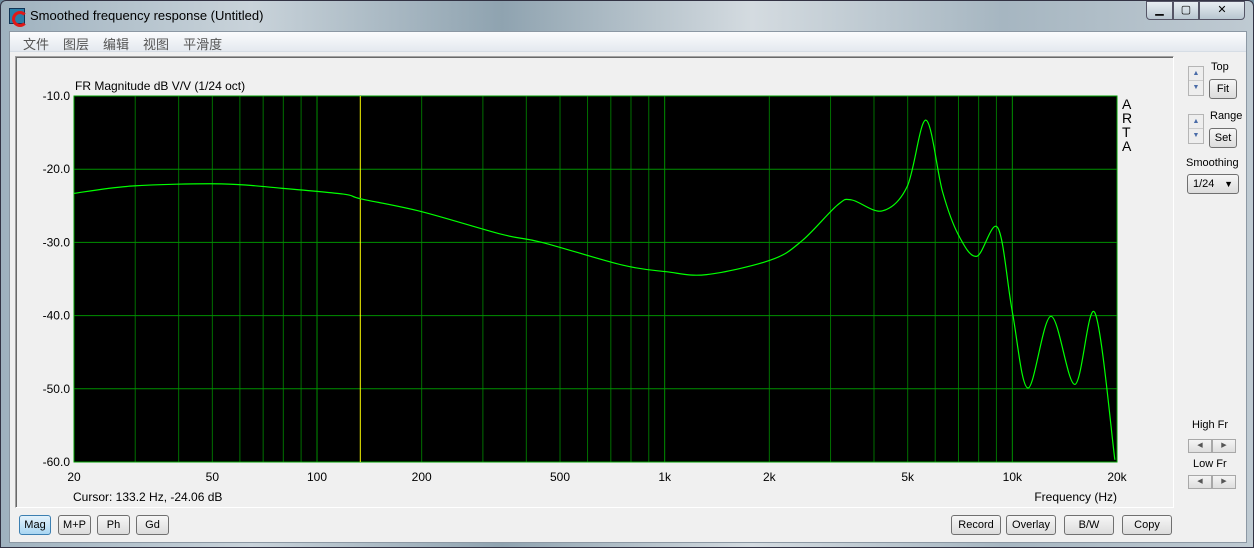 The image size is (1254, 548). What do you see at coordinates (147, 497) in the screenshot?
I see `cursor-readout: Cursor: 133.2 Hz, -24.06 dB` at bounding box center [147, 497].